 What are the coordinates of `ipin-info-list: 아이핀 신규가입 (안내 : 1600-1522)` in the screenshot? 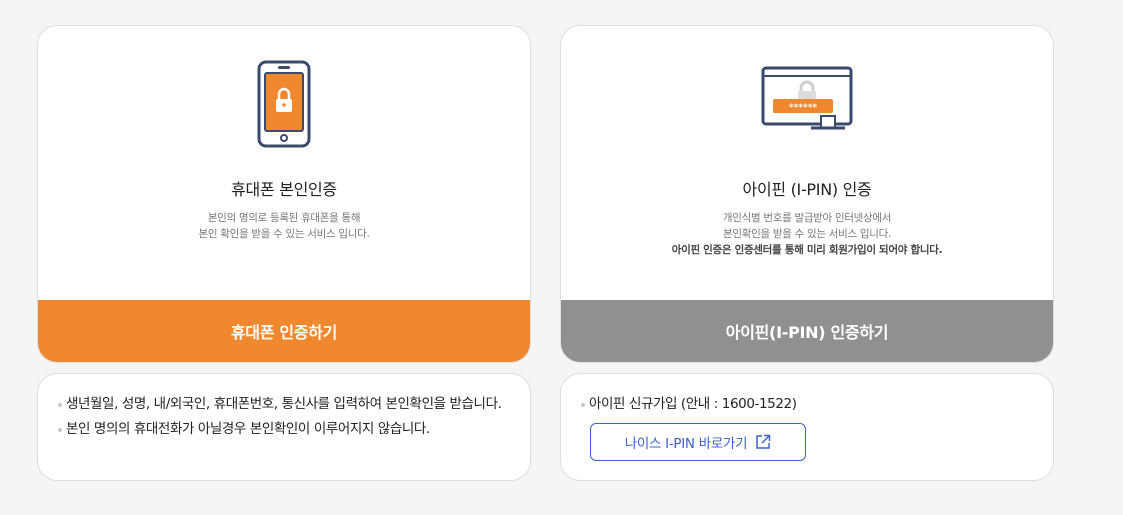 It's located at (807, 406).